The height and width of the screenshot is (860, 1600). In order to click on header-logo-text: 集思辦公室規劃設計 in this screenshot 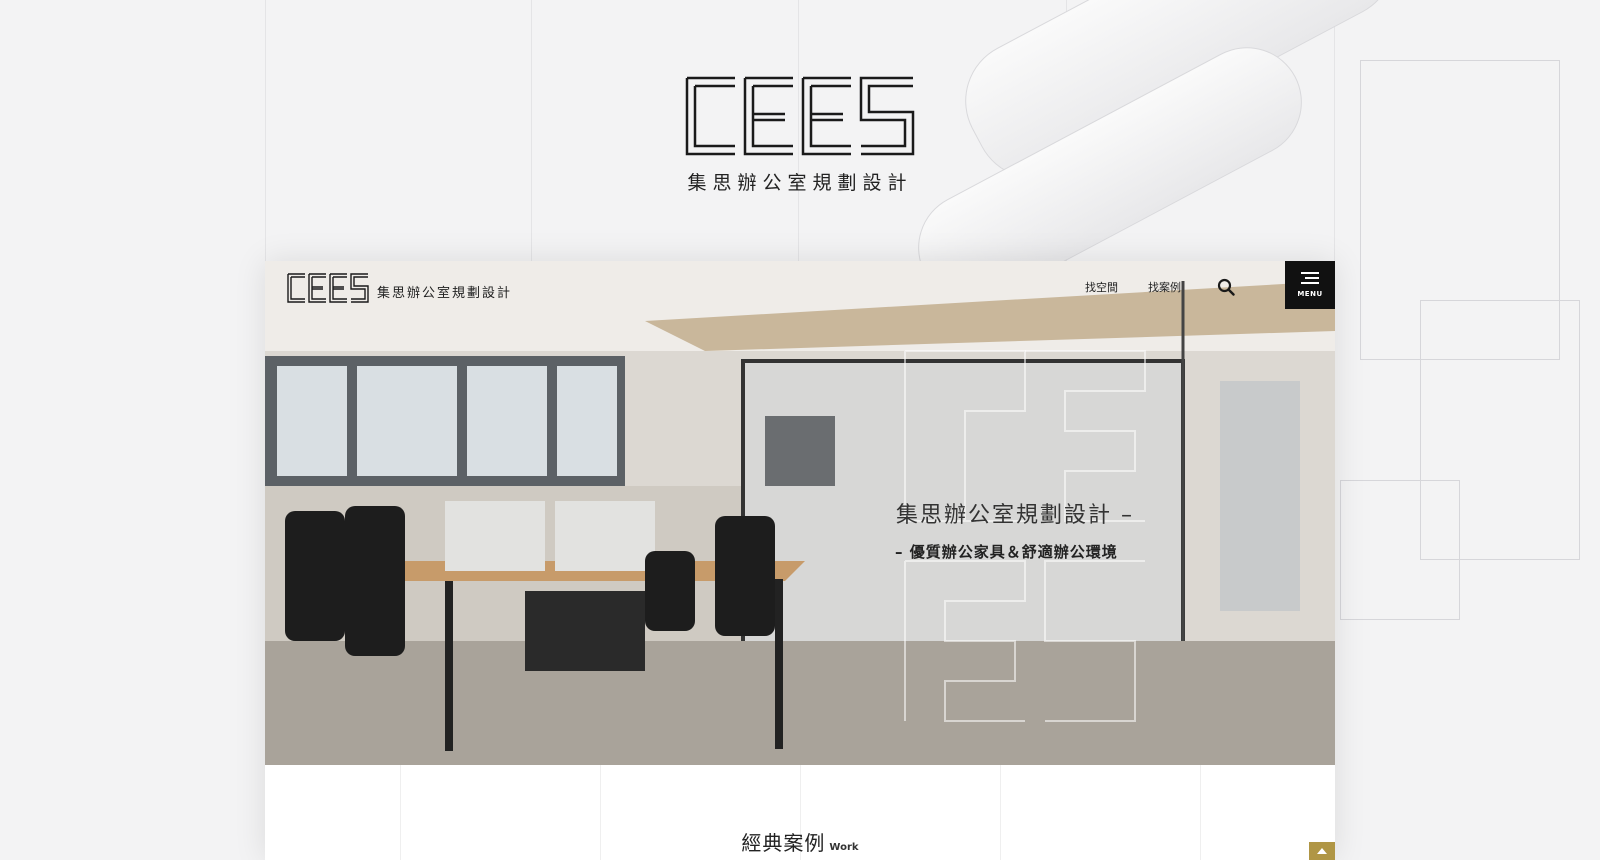, I will do `click(445, 293)`.